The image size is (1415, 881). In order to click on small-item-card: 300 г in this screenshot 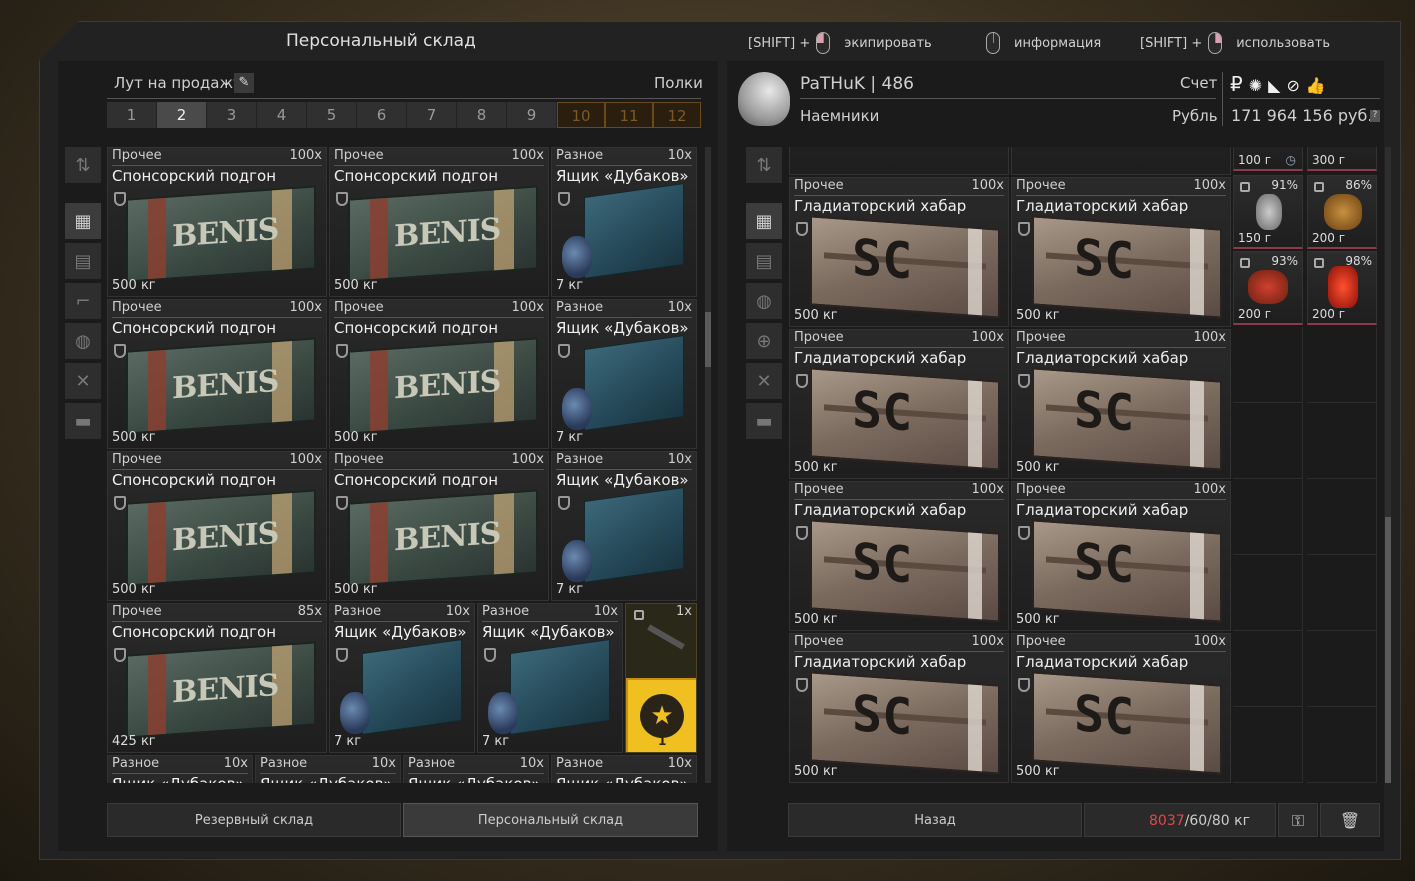, I will do `click(1342, 159)`.